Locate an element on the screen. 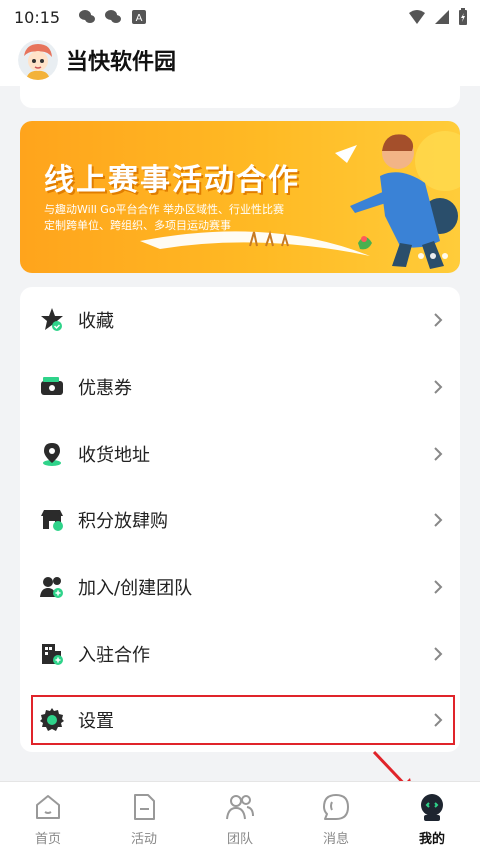  tab-activity: 活动 is located at coordinates (144, 818).